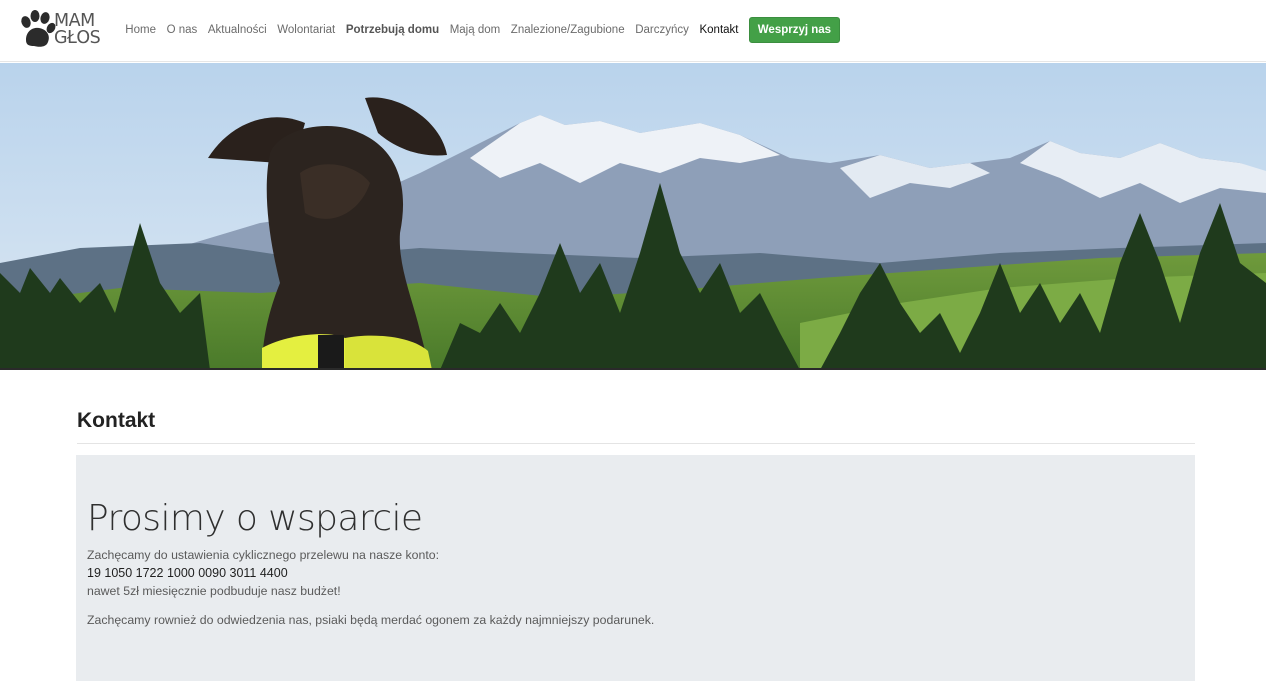  Describe the element at coordinates (38, 28) in the screenshot. I see `paw-icon` at that location.